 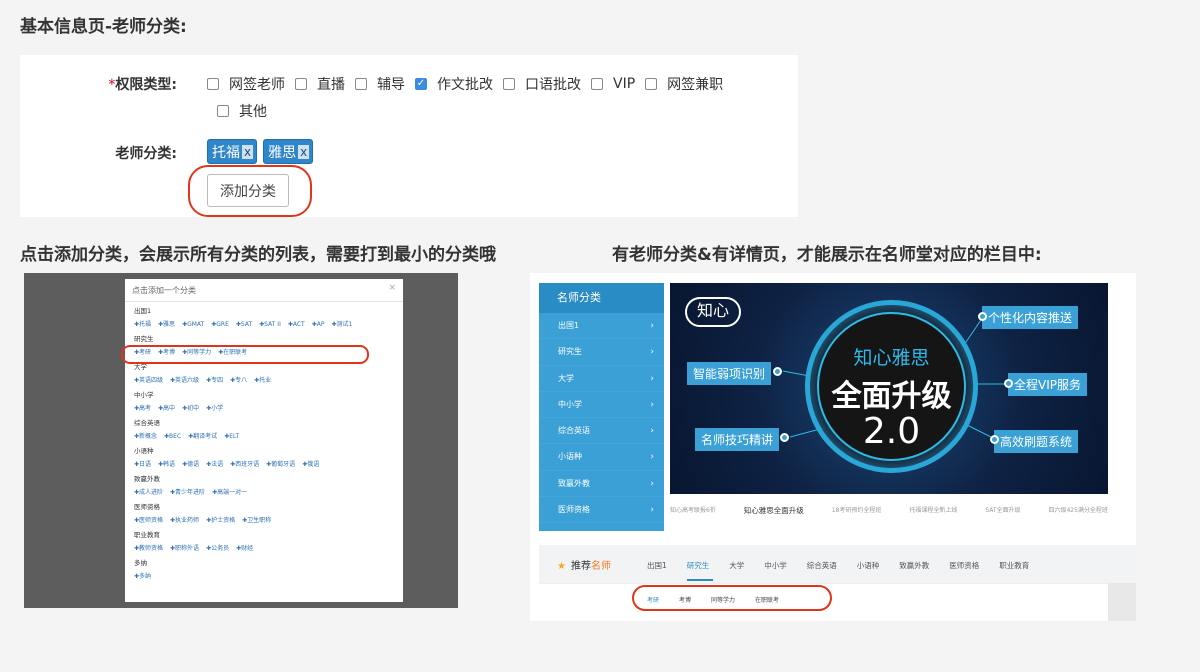 I want to click on recommend-tabs: 出国1 研究生 大学 中小学 综合英语 小语种 致赢外教 医师资格 职业教育, so click(x=848, y=565).